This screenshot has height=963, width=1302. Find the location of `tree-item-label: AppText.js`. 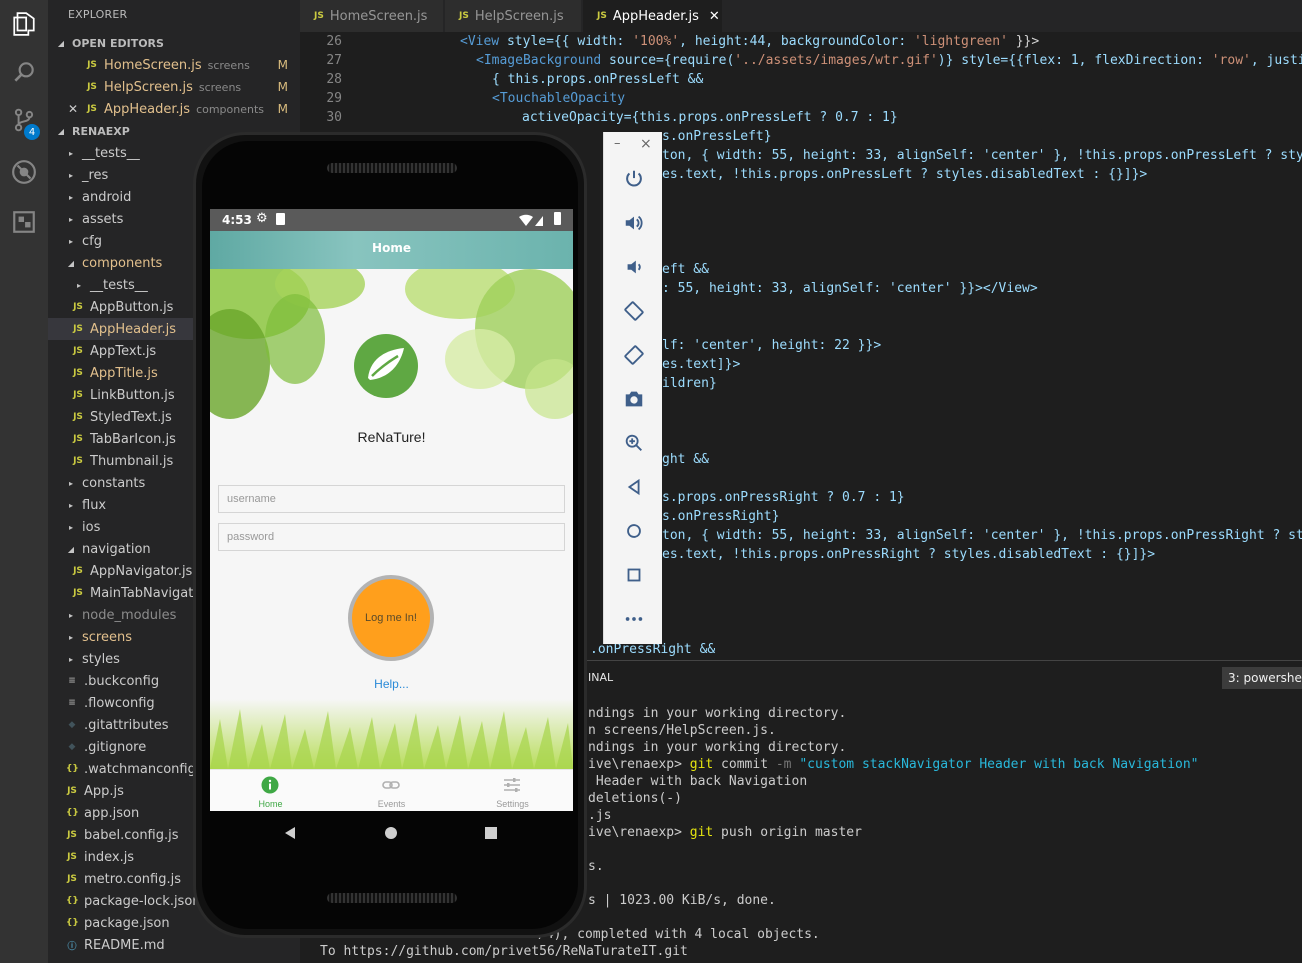

tree-item-label: AppText.js is located at coordinates (123, 351).